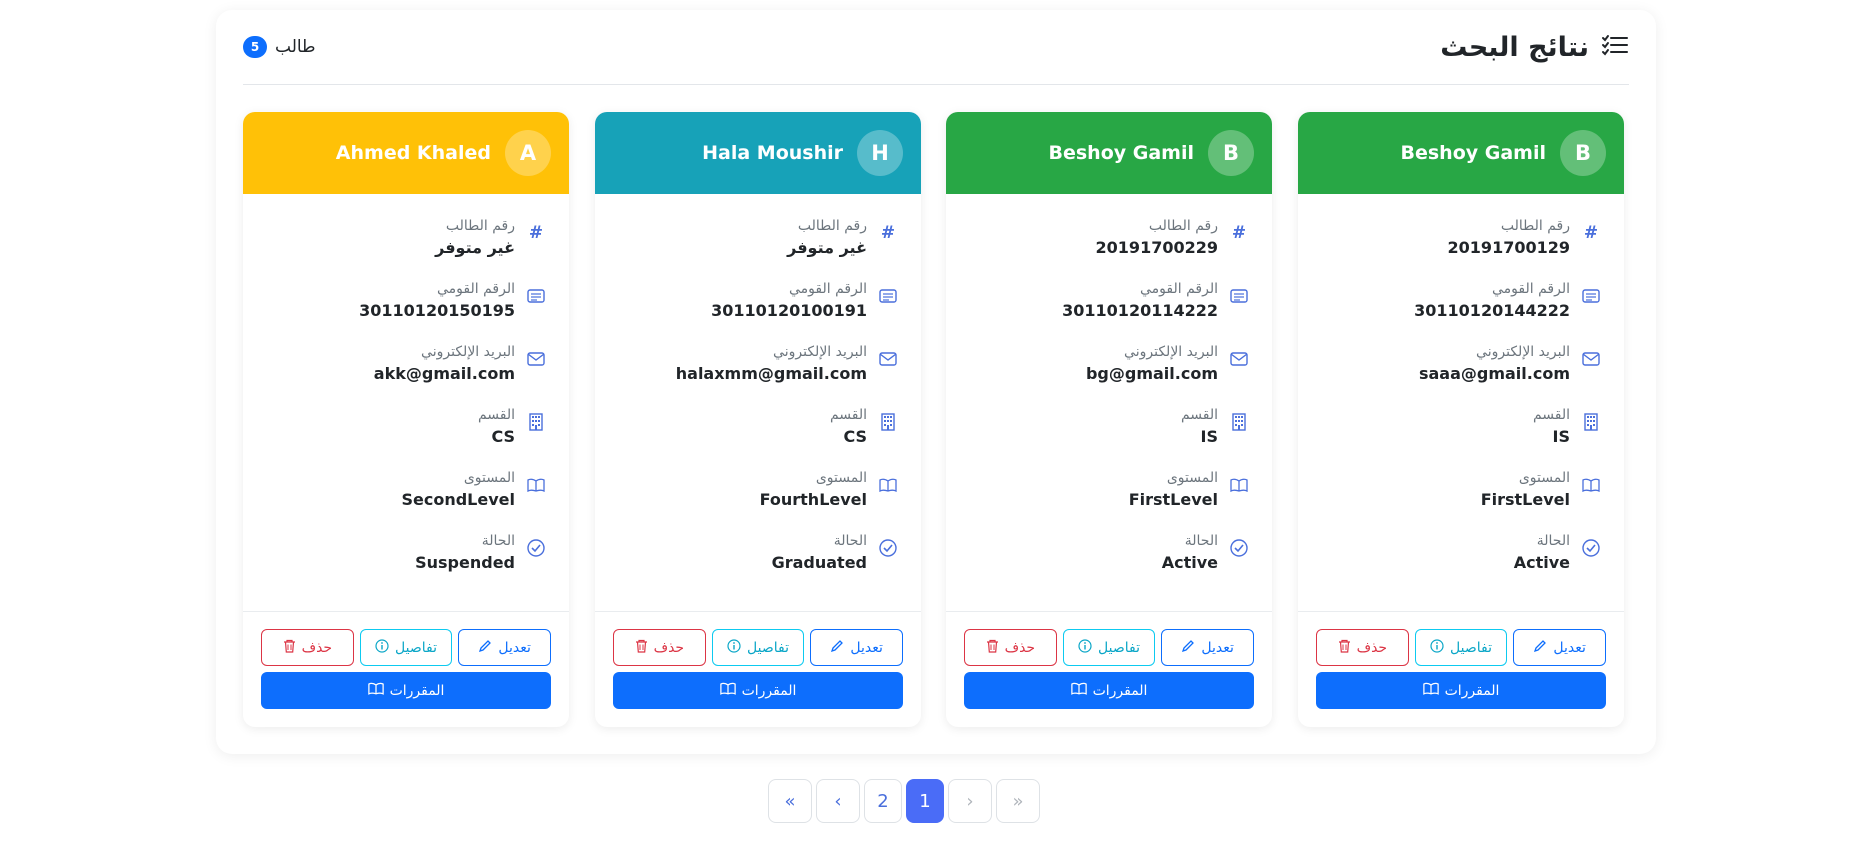 This screenshot has height=855, width=1860. Describe the element at coordinates (1018, 801) in the screenshot. I see `last-page-button: »` at that location.